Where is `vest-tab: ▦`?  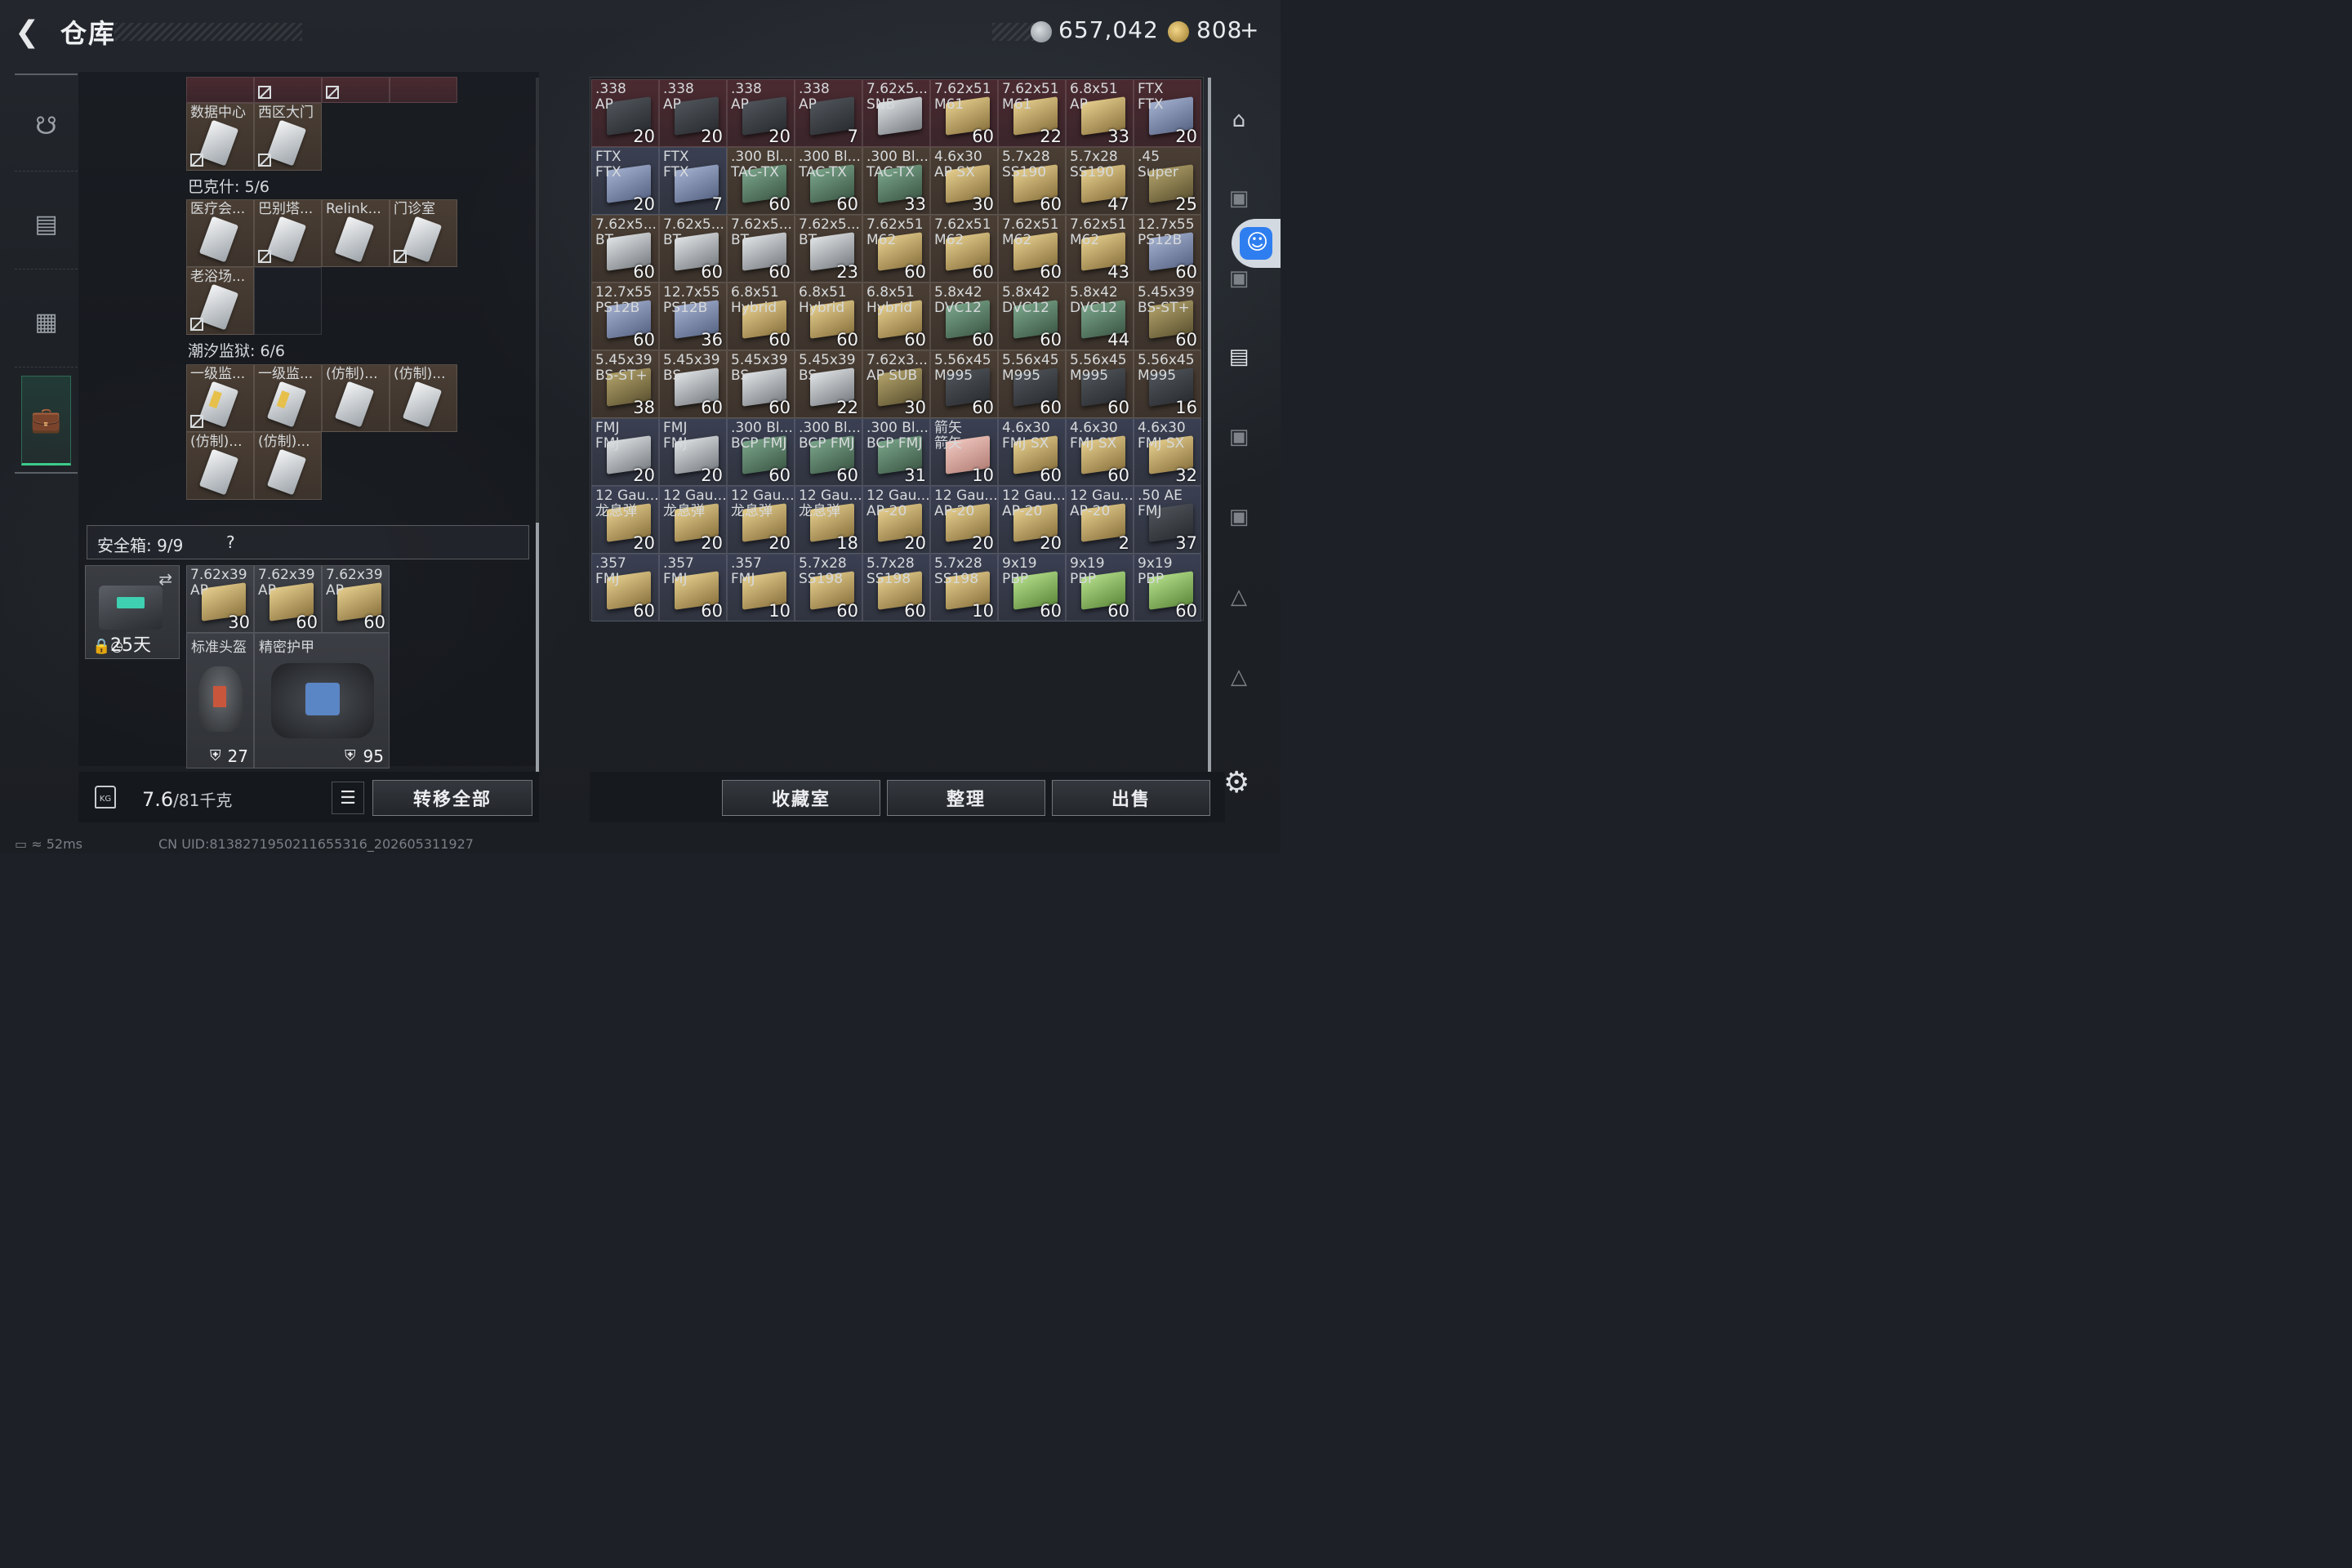 vest-tab: ▦ is located at coordinates (46, 323).